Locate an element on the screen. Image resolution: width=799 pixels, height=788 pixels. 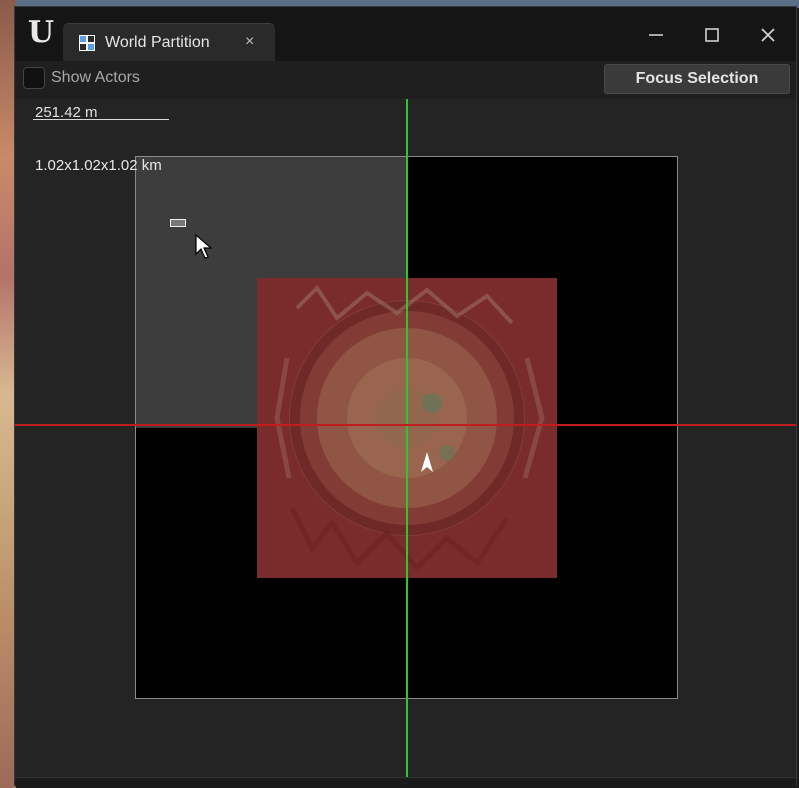
focus-selection-button: Focus Selection is located at coordinates (697, 79).